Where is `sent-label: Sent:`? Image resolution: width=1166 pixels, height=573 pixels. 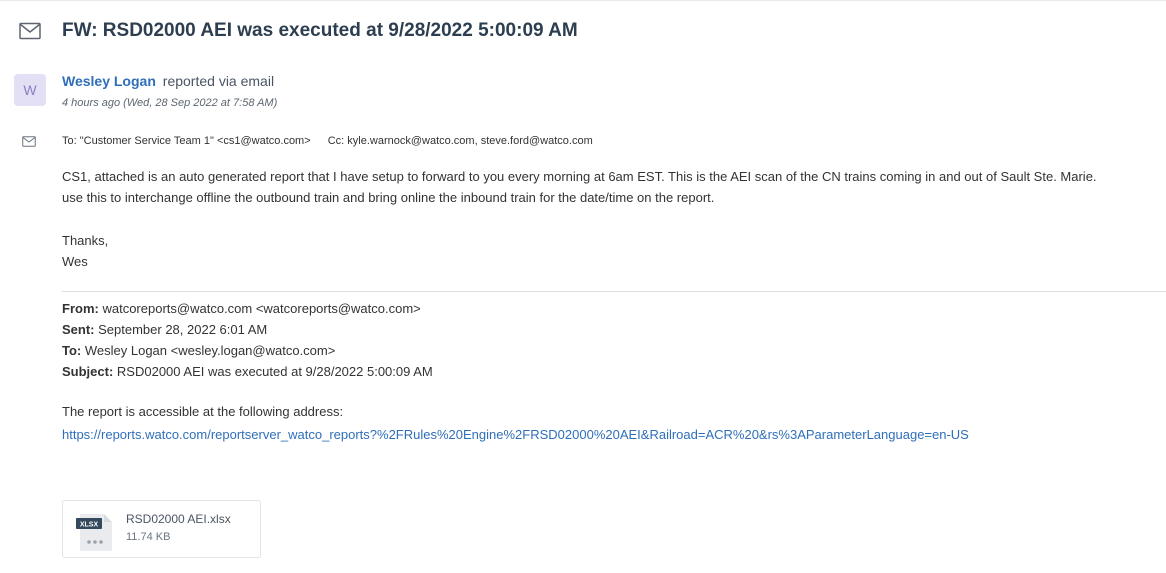 sent-label: Sent: is located at coordinates (78, 329).